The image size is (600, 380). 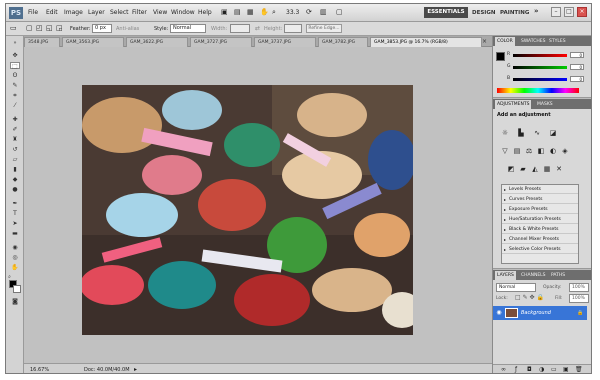 I want to click on new-group-icon: ▭, so click(x=554, y=369).